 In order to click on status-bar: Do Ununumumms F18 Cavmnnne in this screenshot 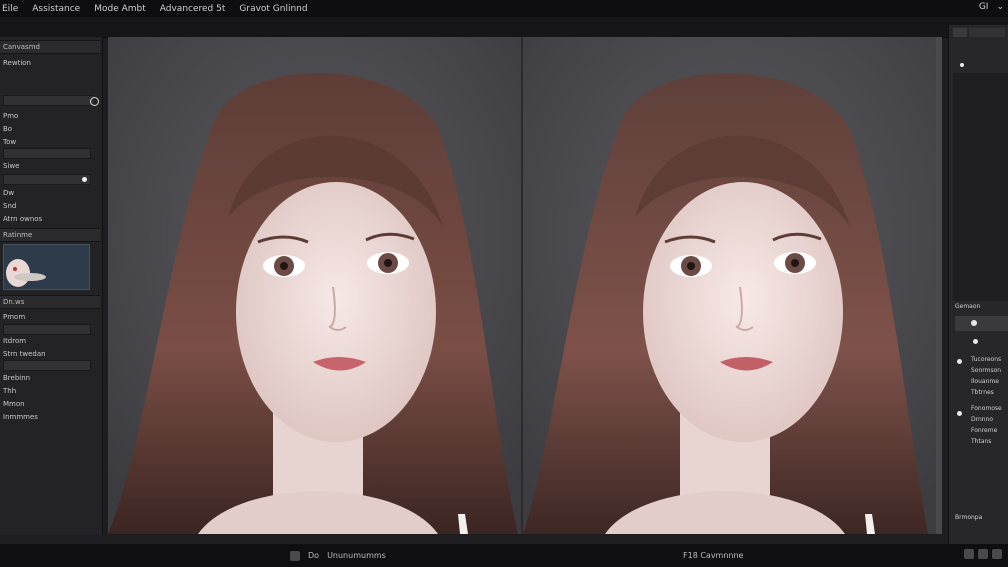, I will do `click(504, 555)`.